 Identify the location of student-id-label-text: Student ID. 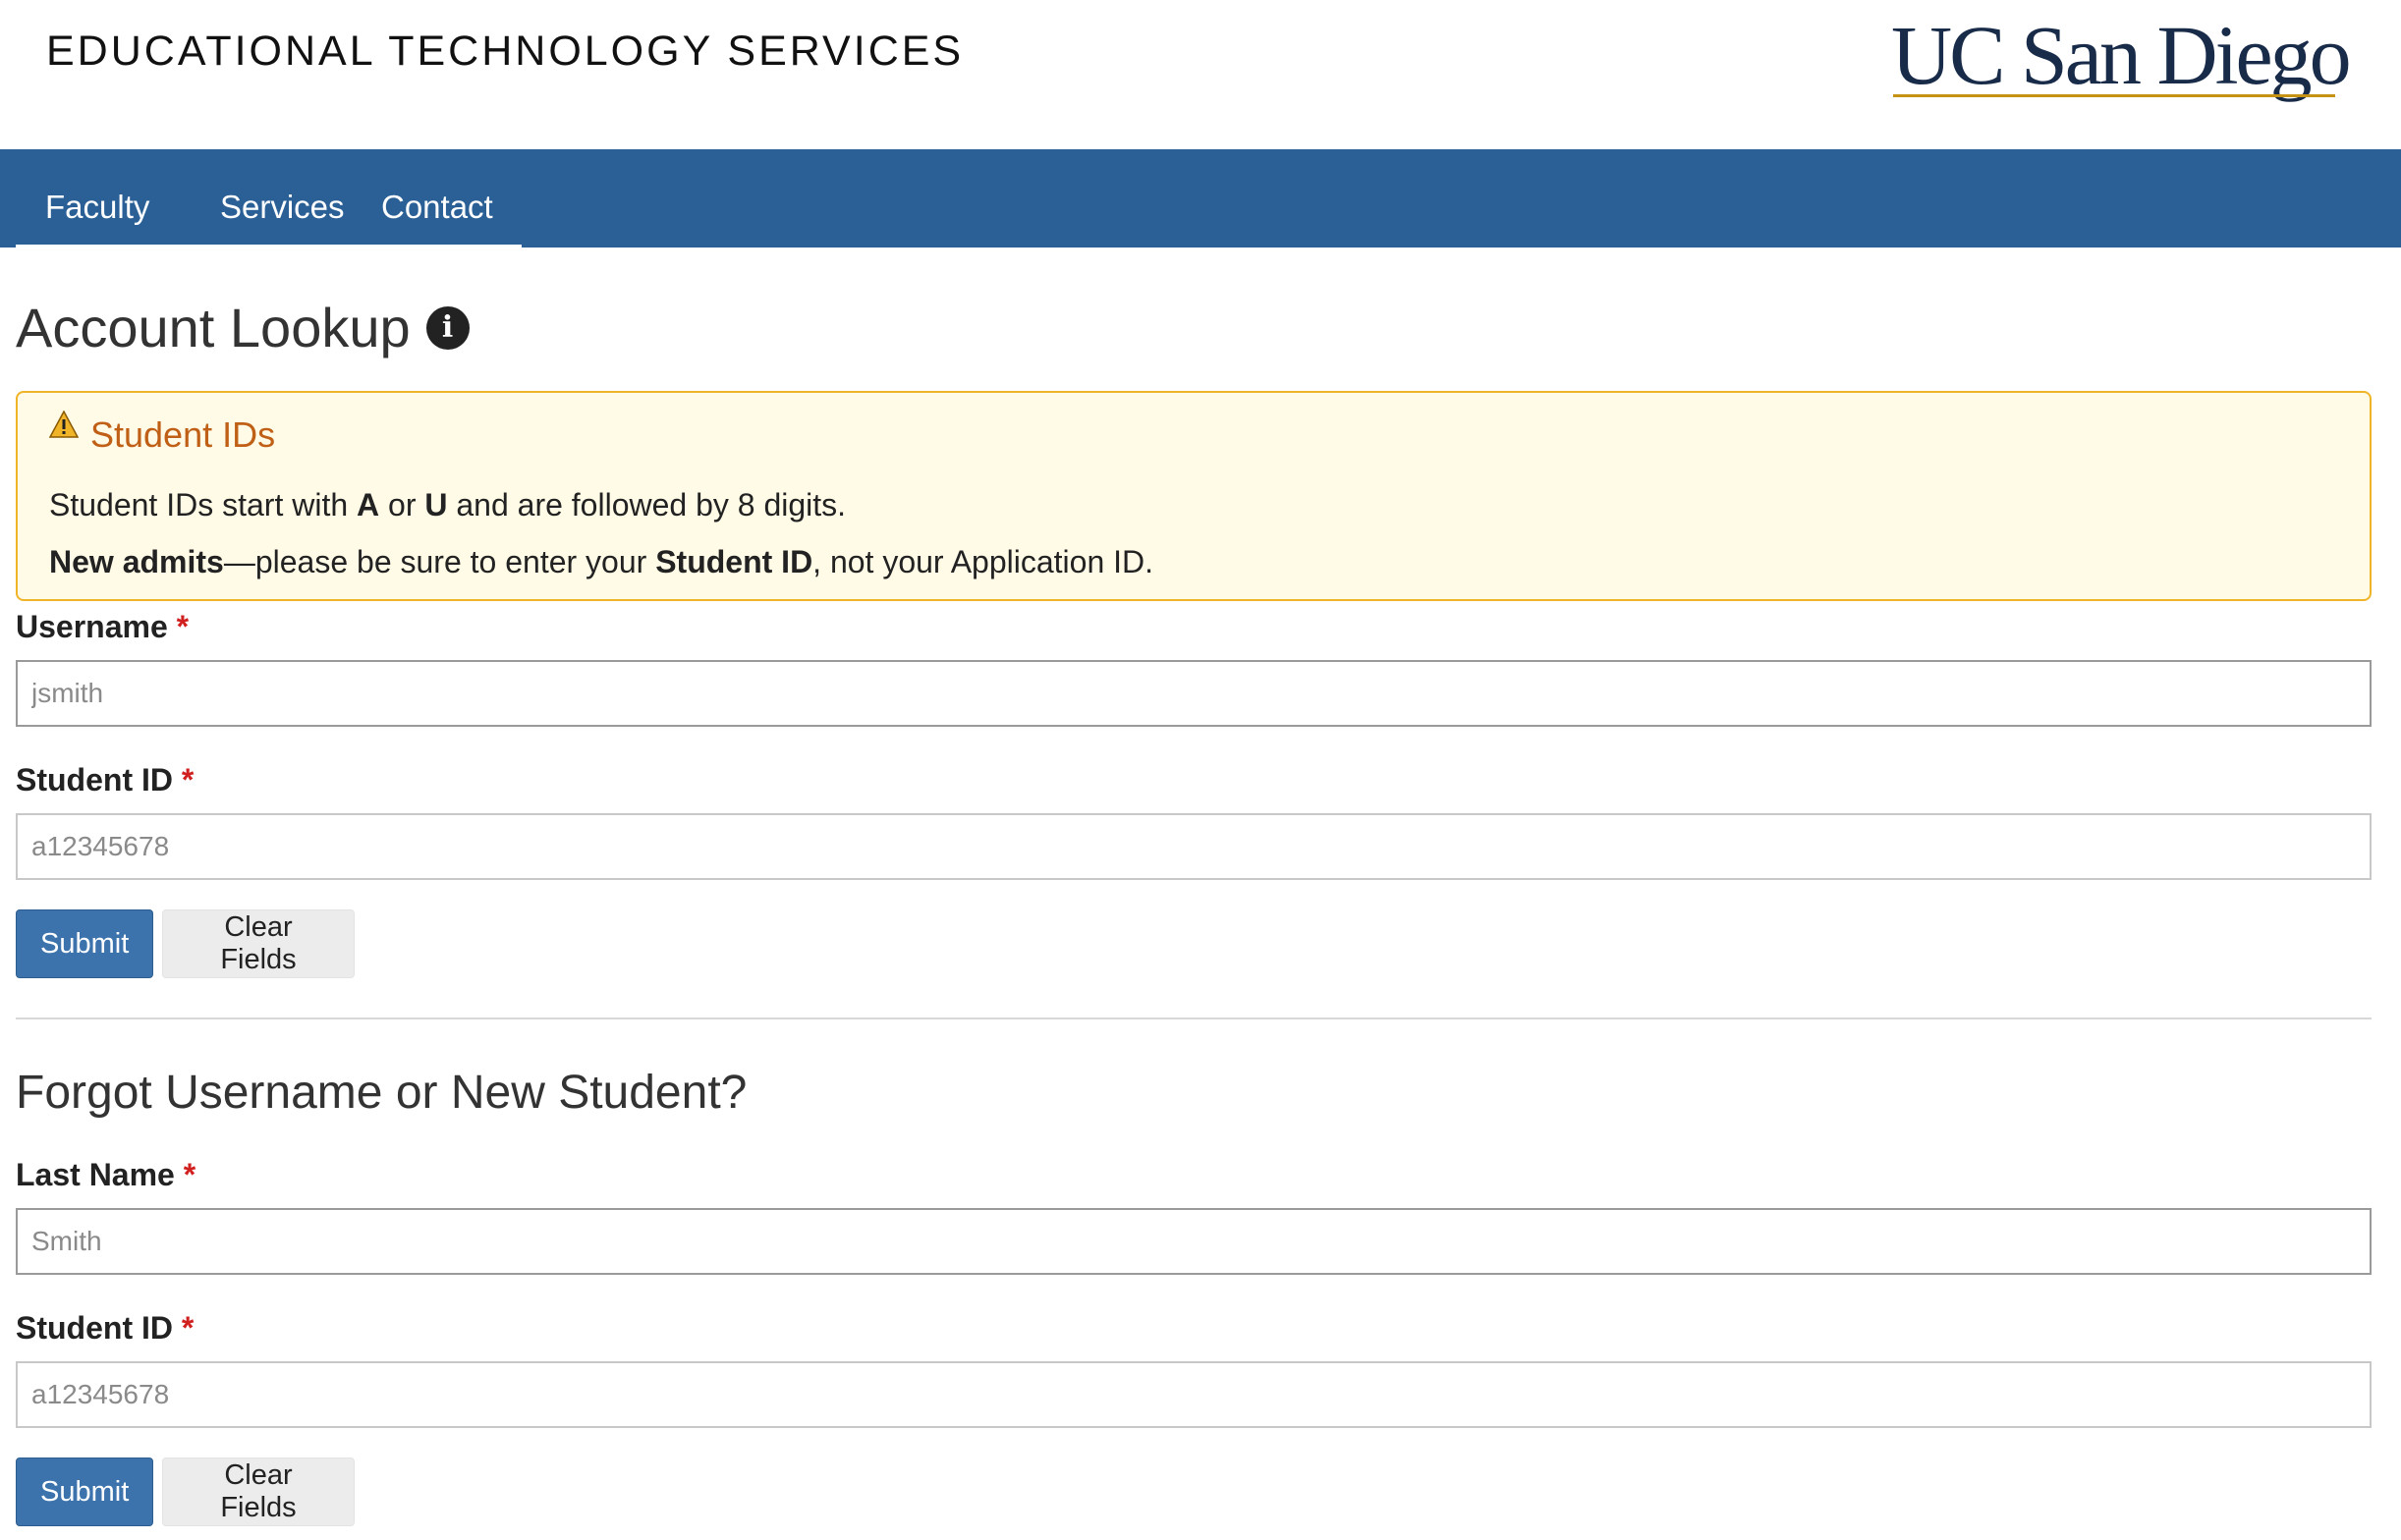
(94, 780).